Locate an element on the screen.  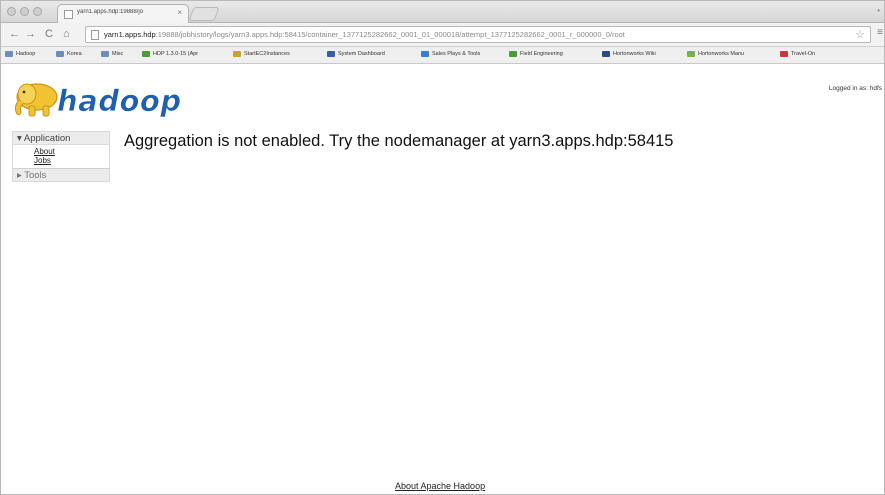
flag-icon is located at coordinates (784, 54).